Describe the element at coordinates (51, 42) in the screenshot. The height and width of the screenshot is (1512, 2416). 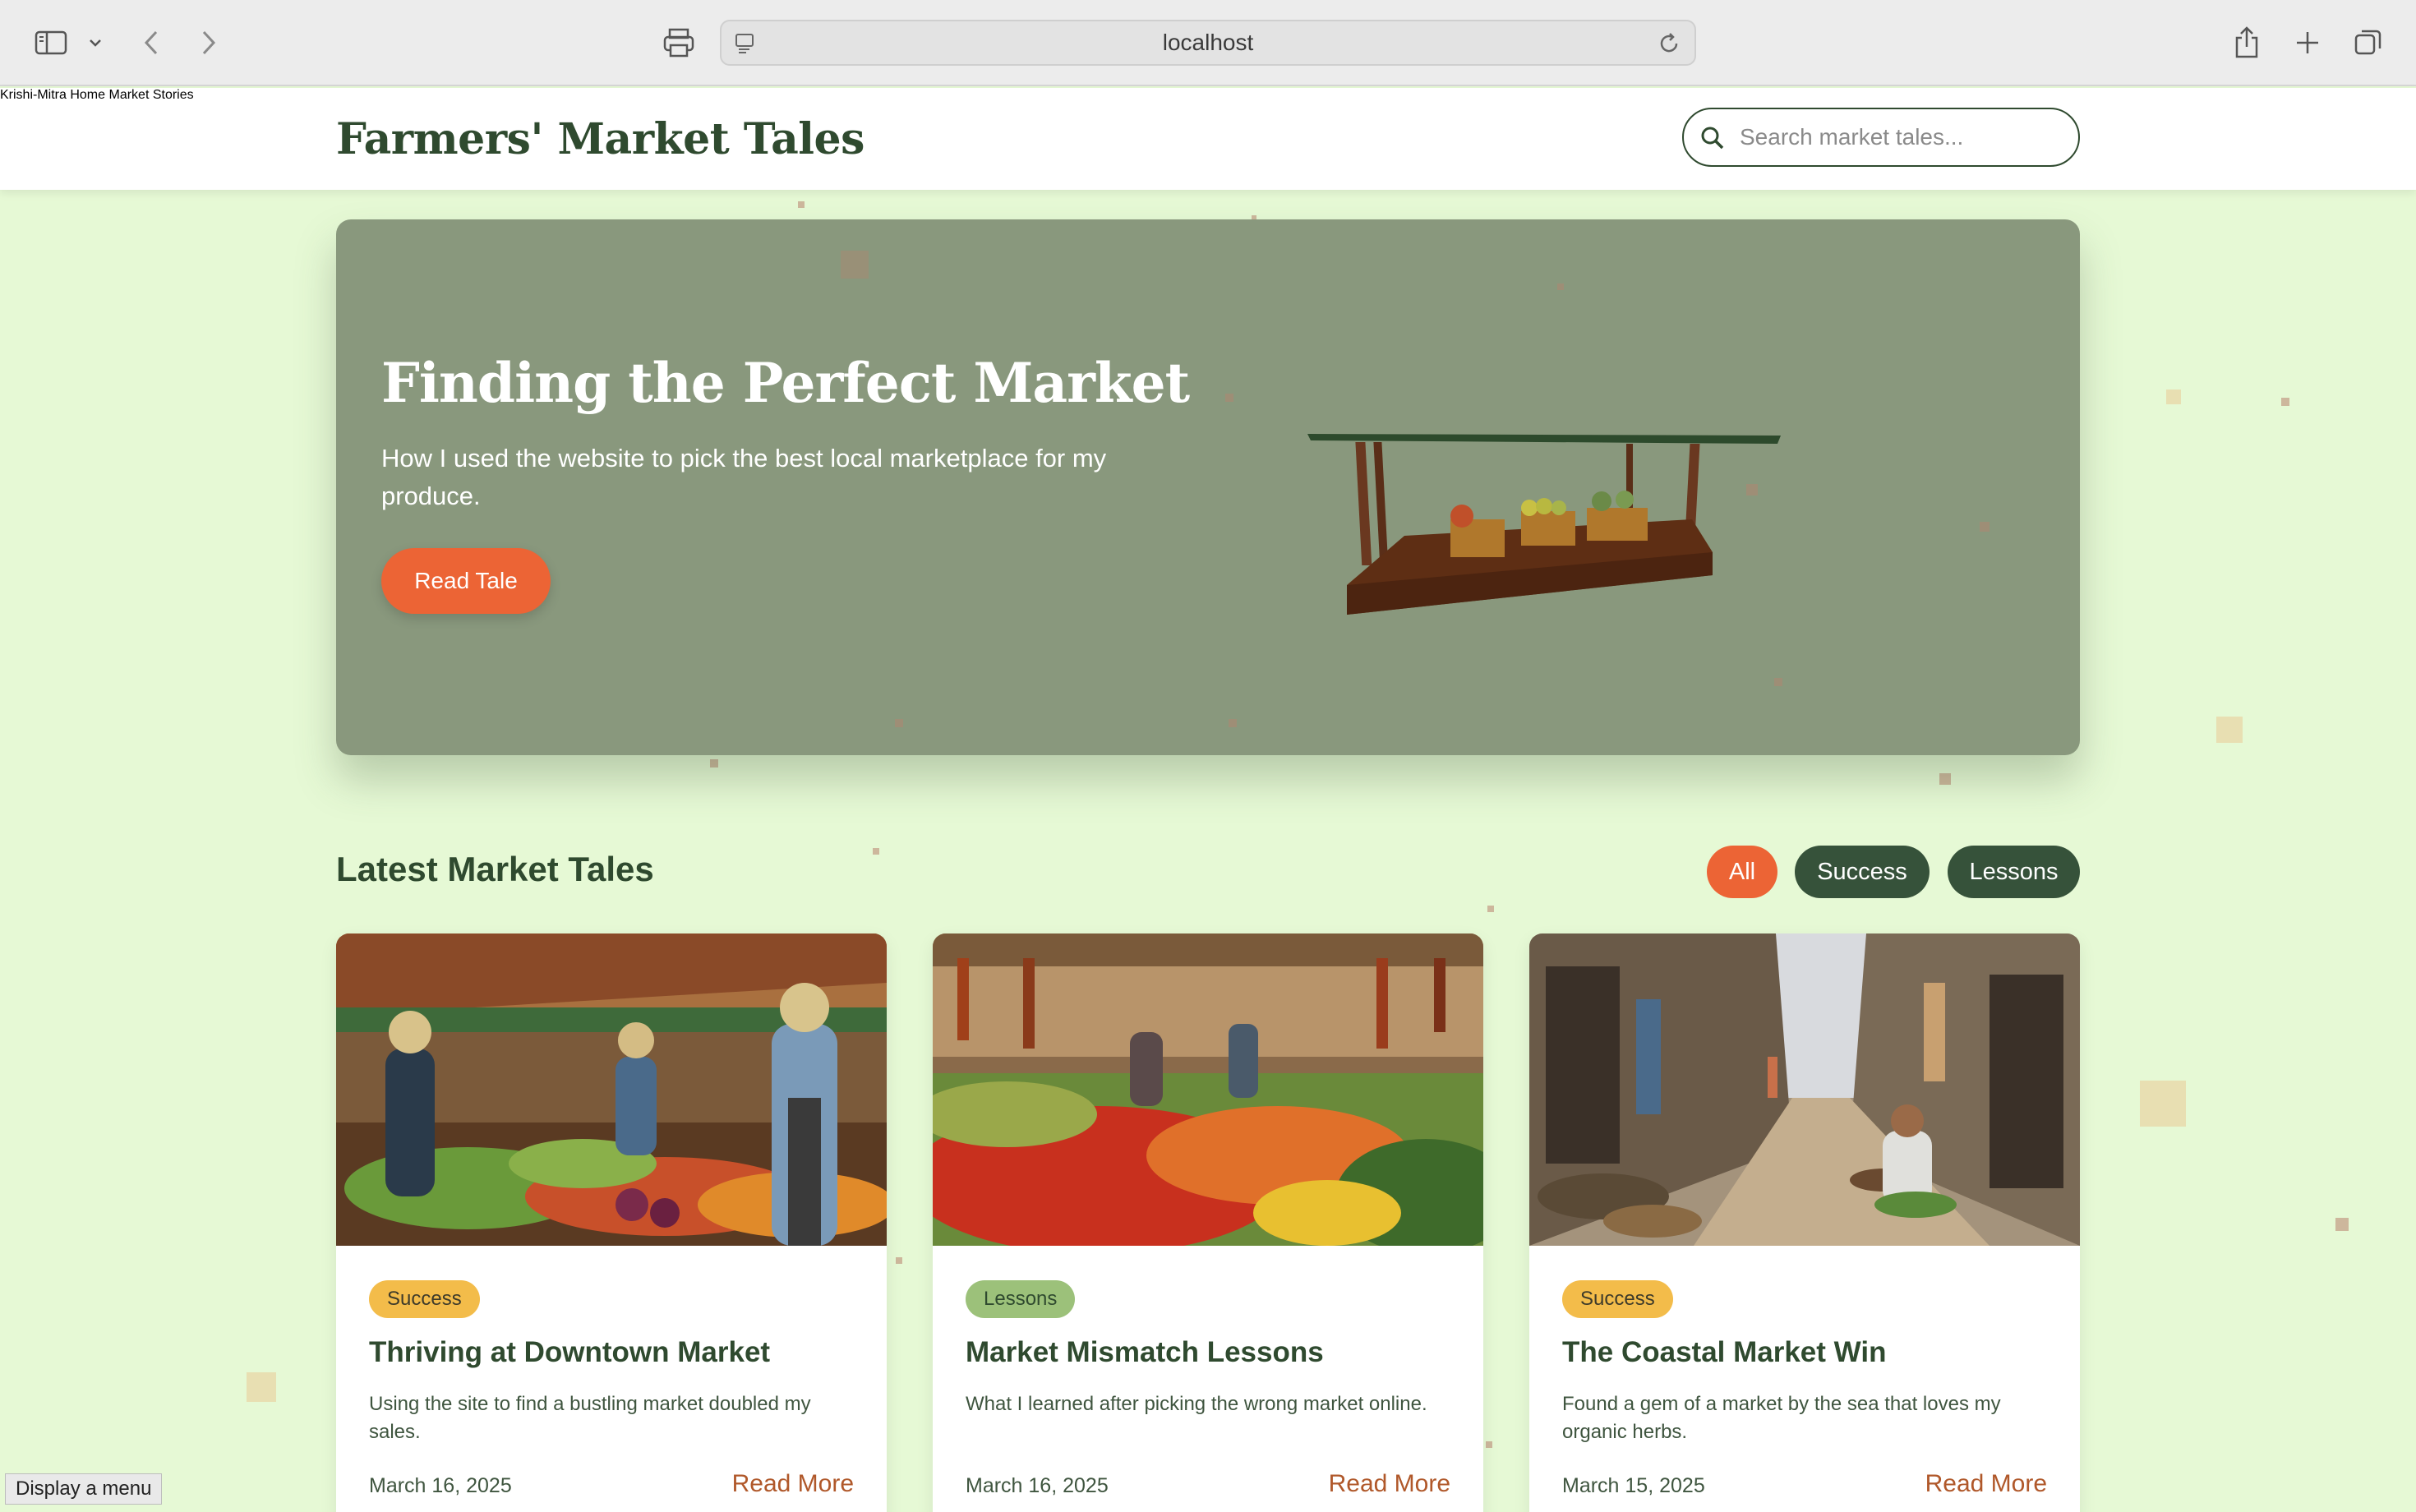
I see `sidebar-icon` at that location.